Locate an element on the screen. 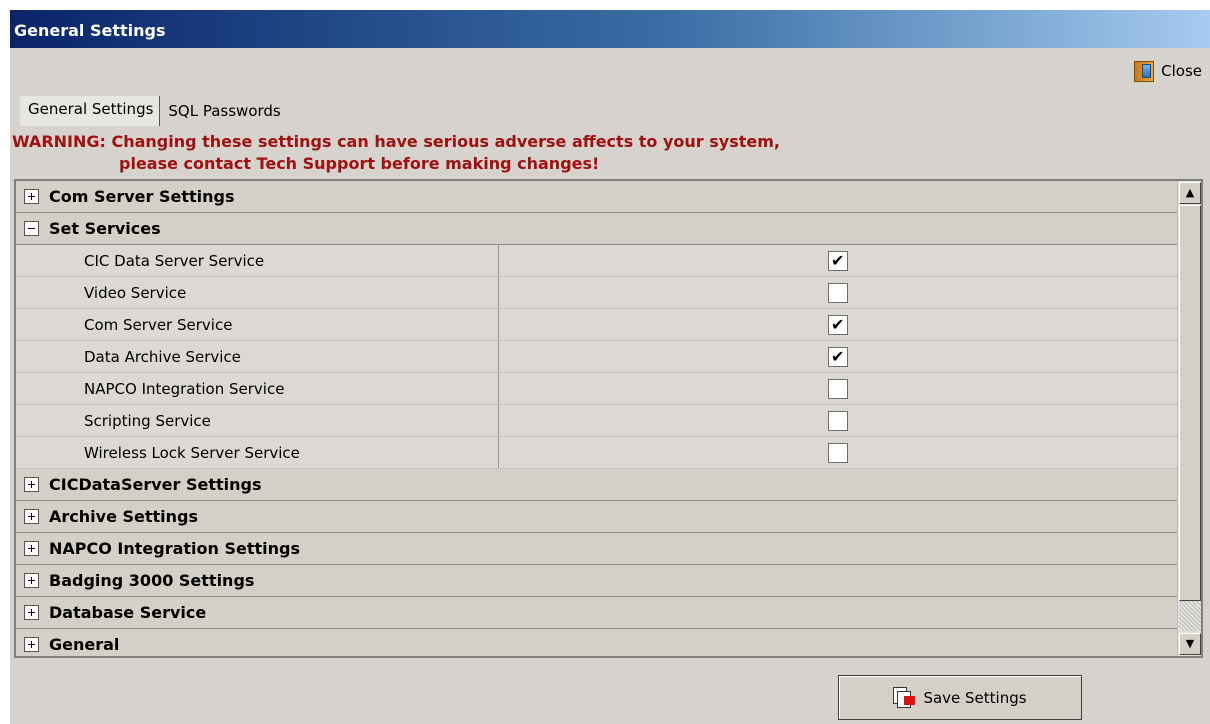 The image size is (1210, 724). property-row: Com Server Service ✔ is located at coordinates (596, 325).